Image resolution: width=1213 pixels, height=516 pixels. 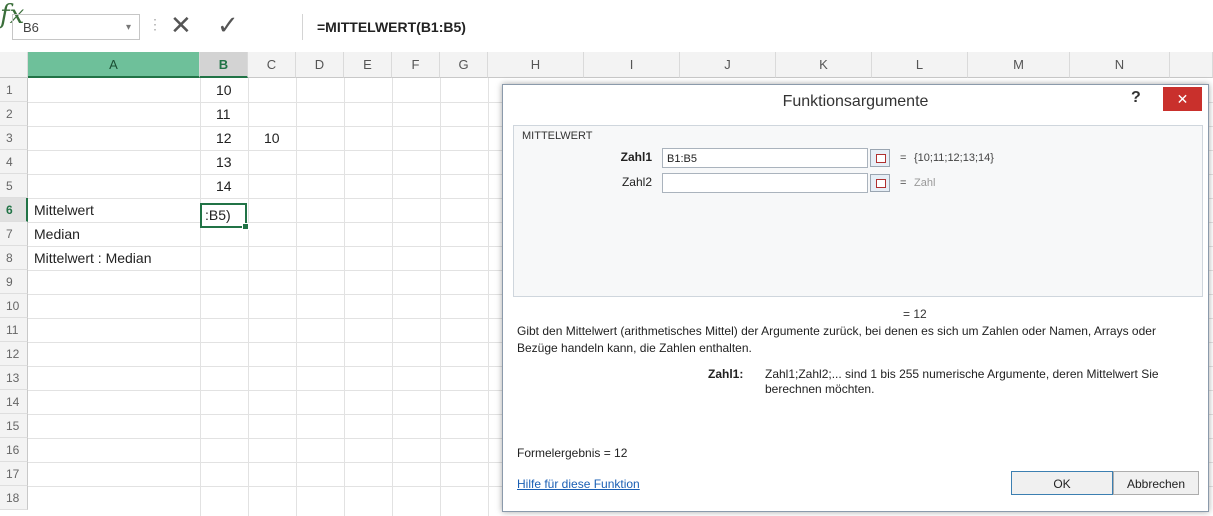 I want to click on row-header: 10, so click(x=14, y=306).